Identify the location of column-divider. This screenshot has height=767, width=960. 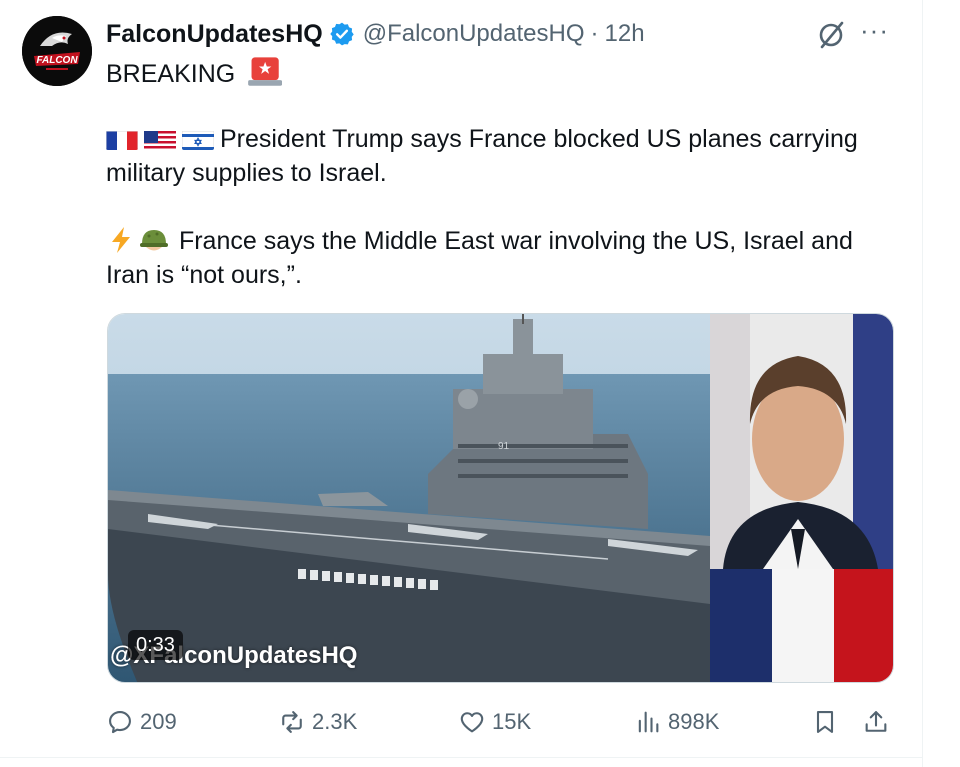
(922, 383).